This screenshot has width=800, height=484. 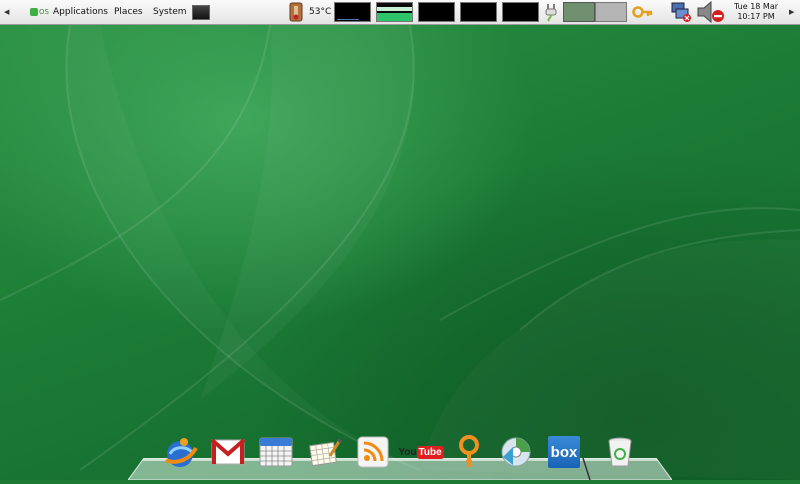 What do you see at coordinates (620, 452) in the screenshot?
I see `trash-icon` at bounding box center [620, 452].